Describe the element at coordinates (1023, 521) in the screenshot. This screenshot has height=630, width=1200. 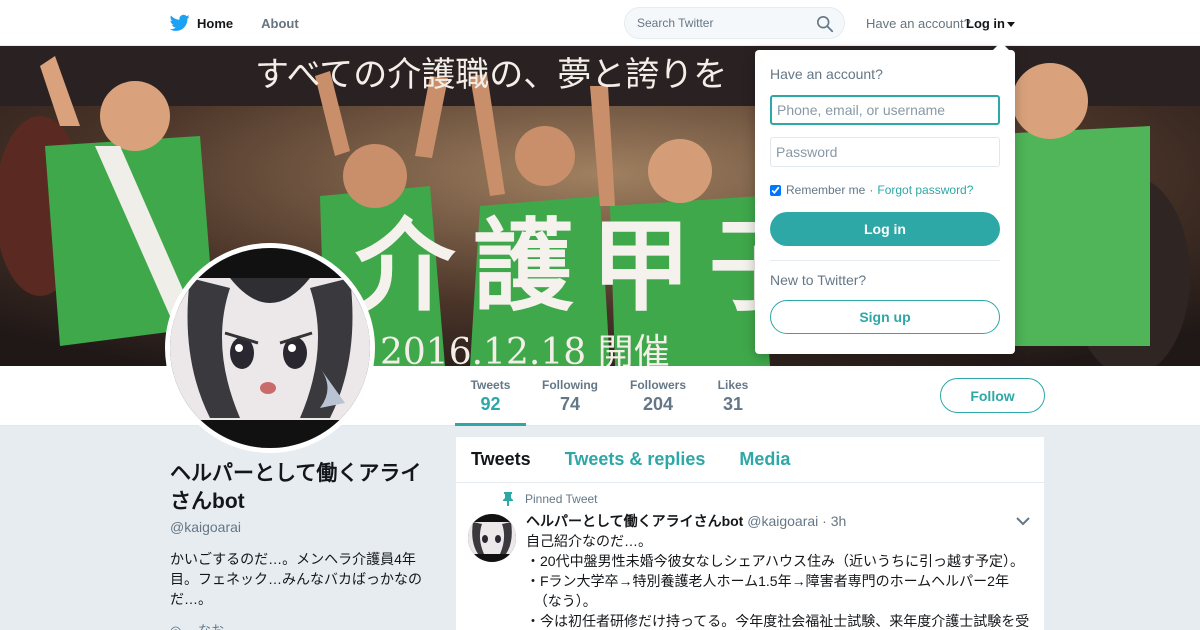
I see `chevron-down-icon` at that location.